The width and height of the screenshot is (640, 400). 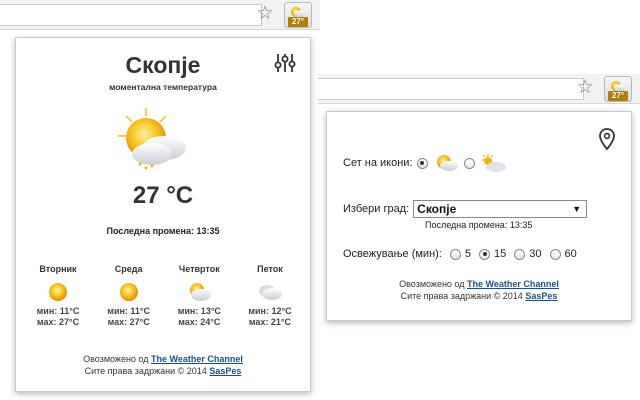 I want to click on flat-weather-icon, so click(x=493, y=163).